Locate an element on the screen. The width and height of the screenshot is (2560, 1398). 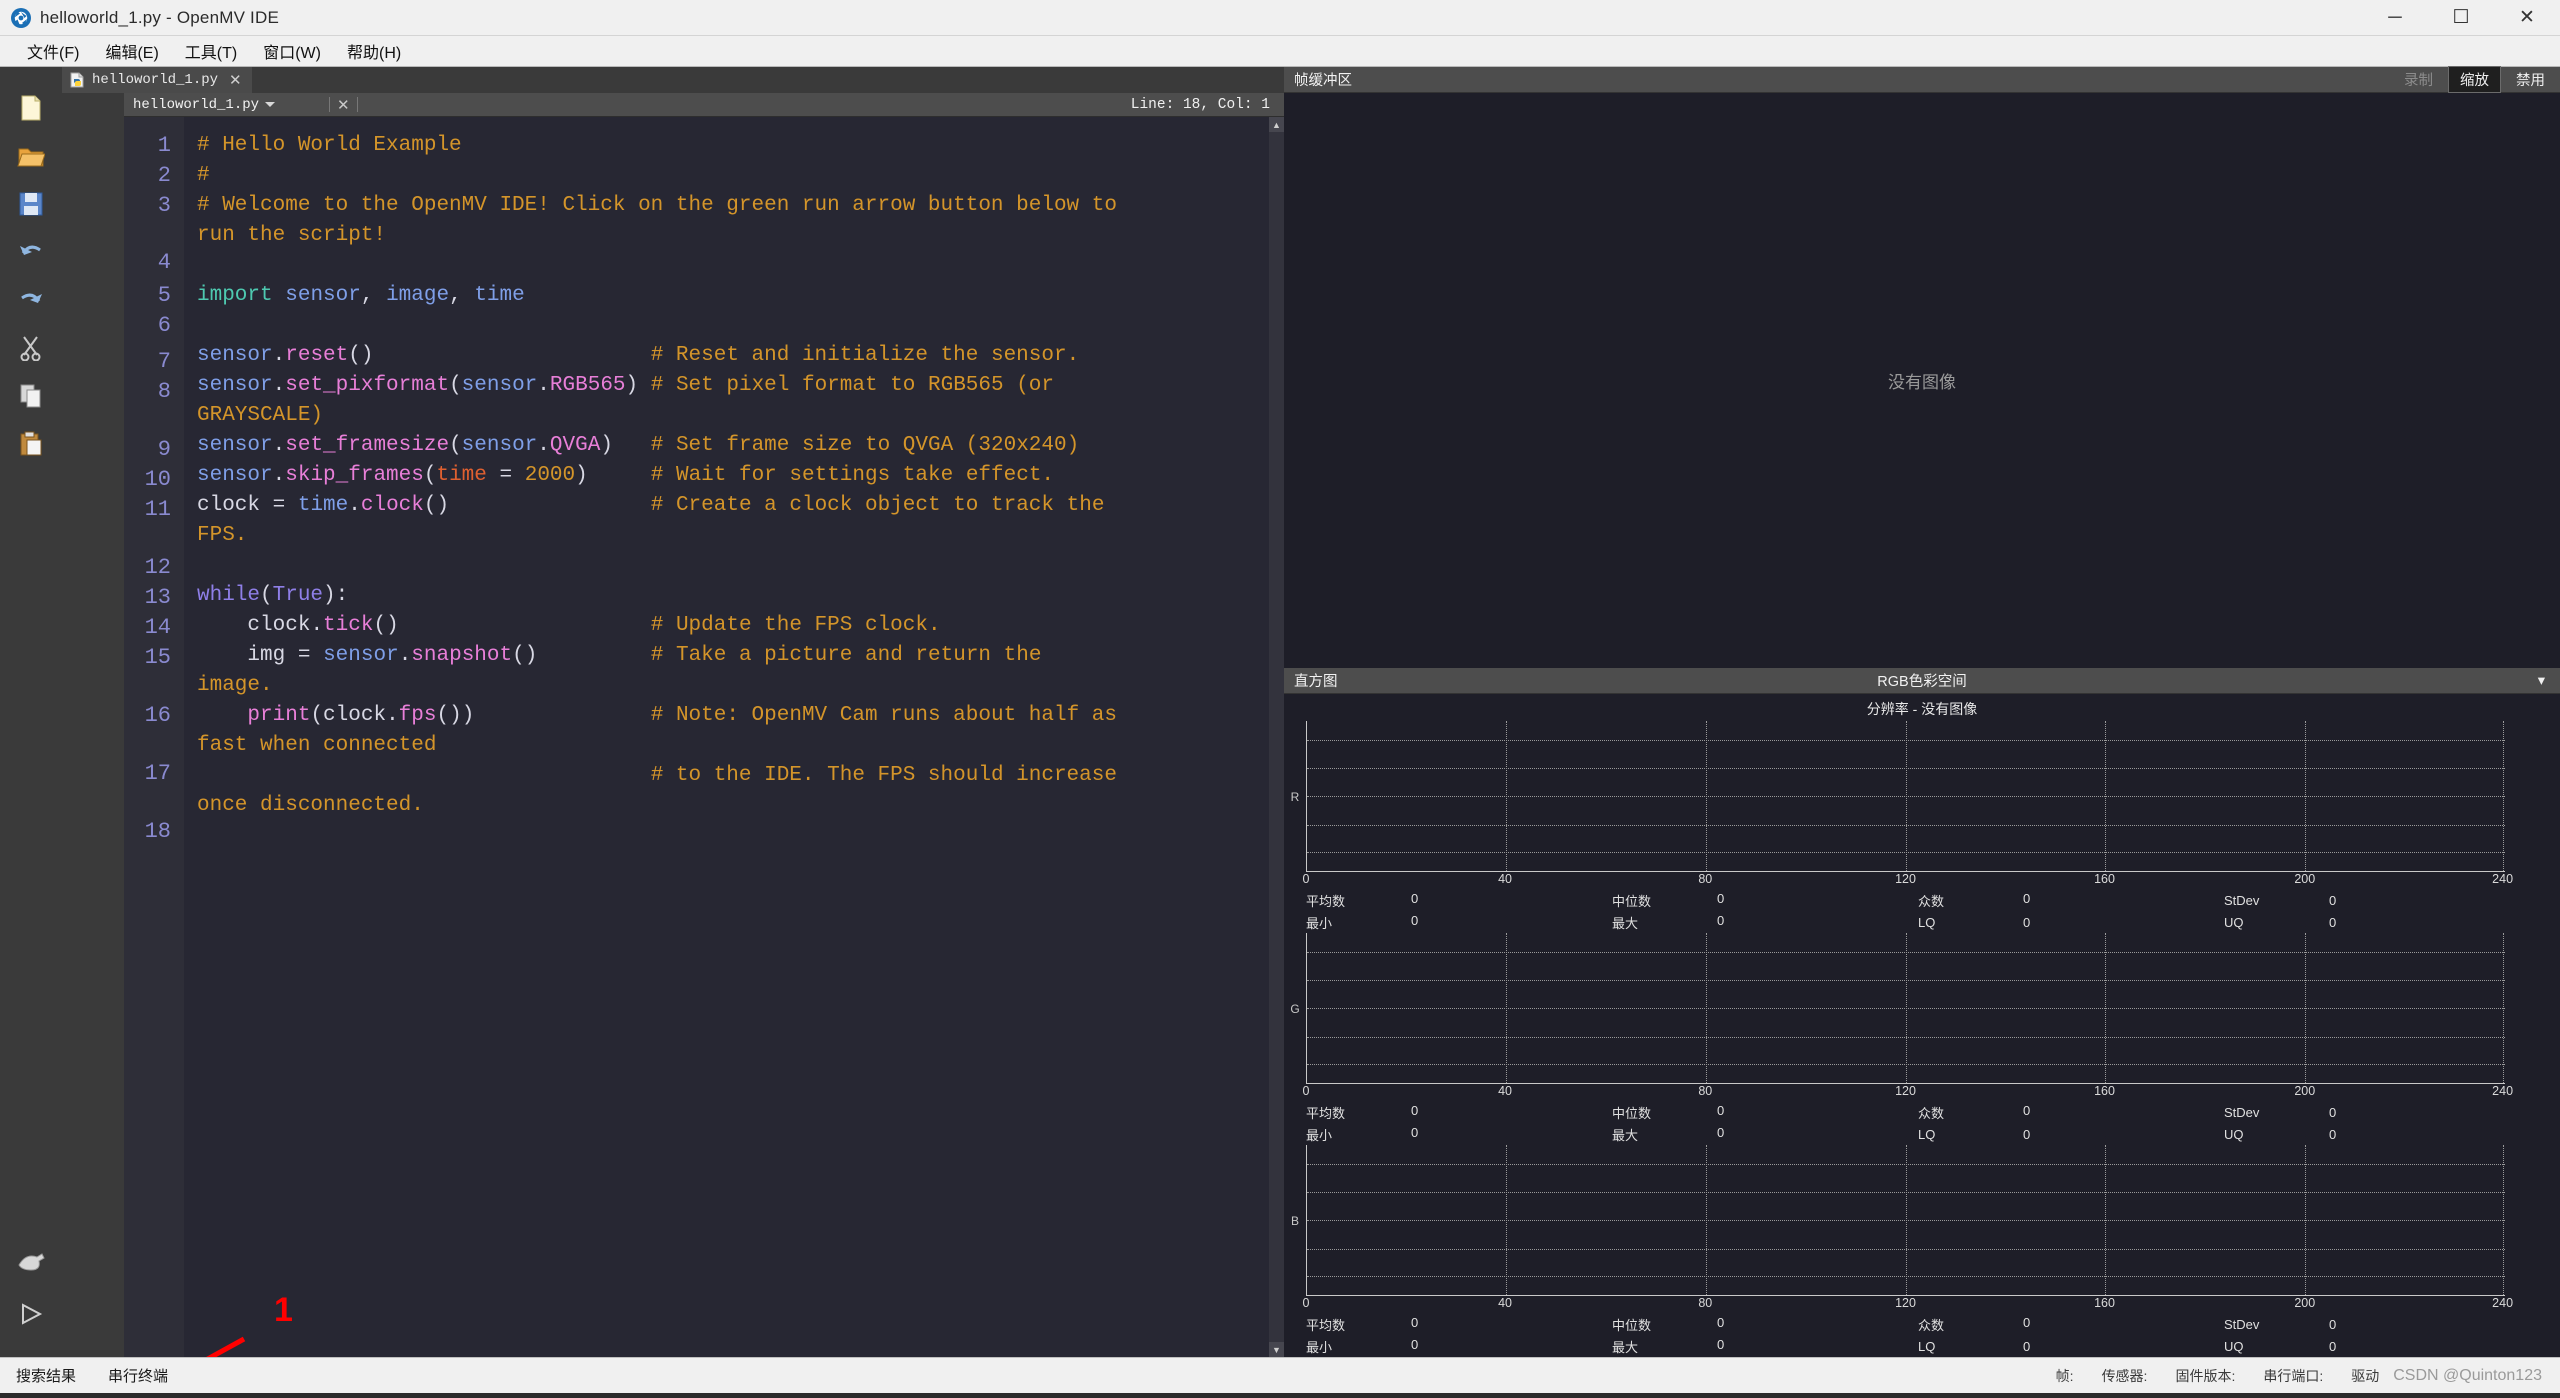
plot-area-r is located at coordinates (1905, 796).